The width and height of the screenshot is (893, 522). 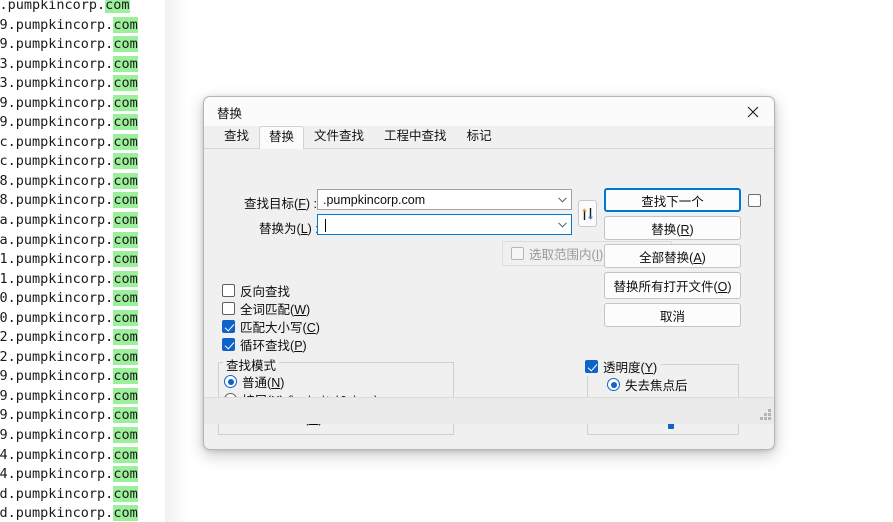 I want to click on replace-label: 替换(R), so click(x=672, y=229).